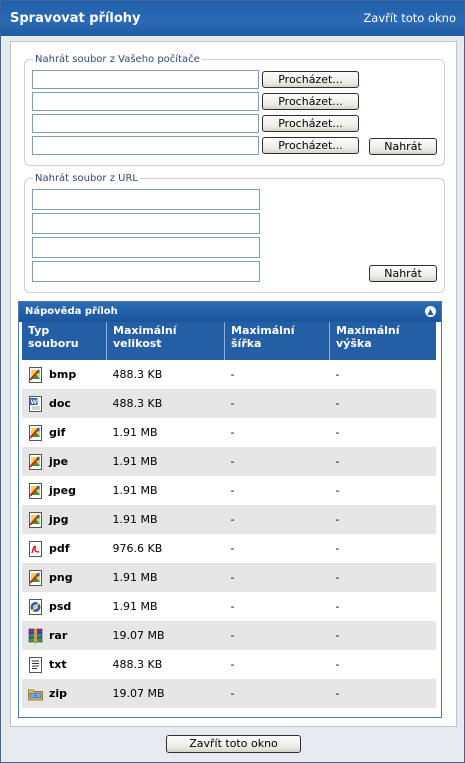  I want to click on file-type-row: jpg 1.91 MB - -, so click(229, 519).